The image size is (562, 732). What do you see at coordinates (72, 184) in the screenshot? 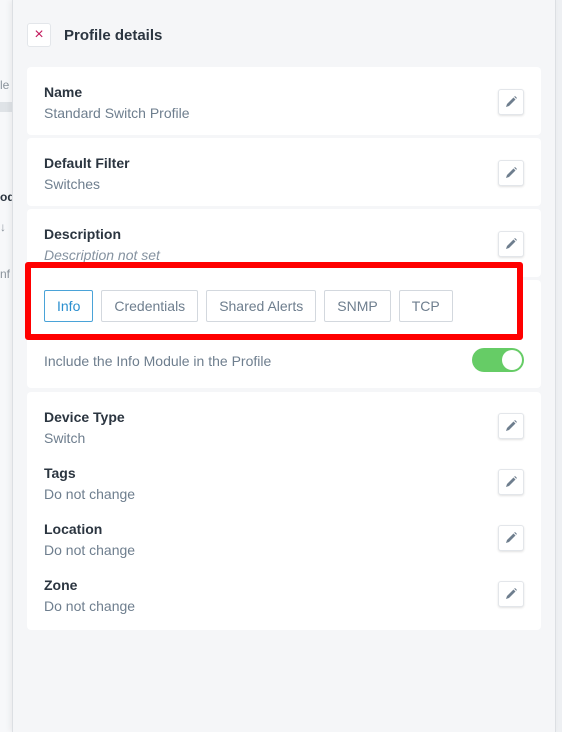
I see `default-filter-value: Switches` at bounding box center [72, 184].